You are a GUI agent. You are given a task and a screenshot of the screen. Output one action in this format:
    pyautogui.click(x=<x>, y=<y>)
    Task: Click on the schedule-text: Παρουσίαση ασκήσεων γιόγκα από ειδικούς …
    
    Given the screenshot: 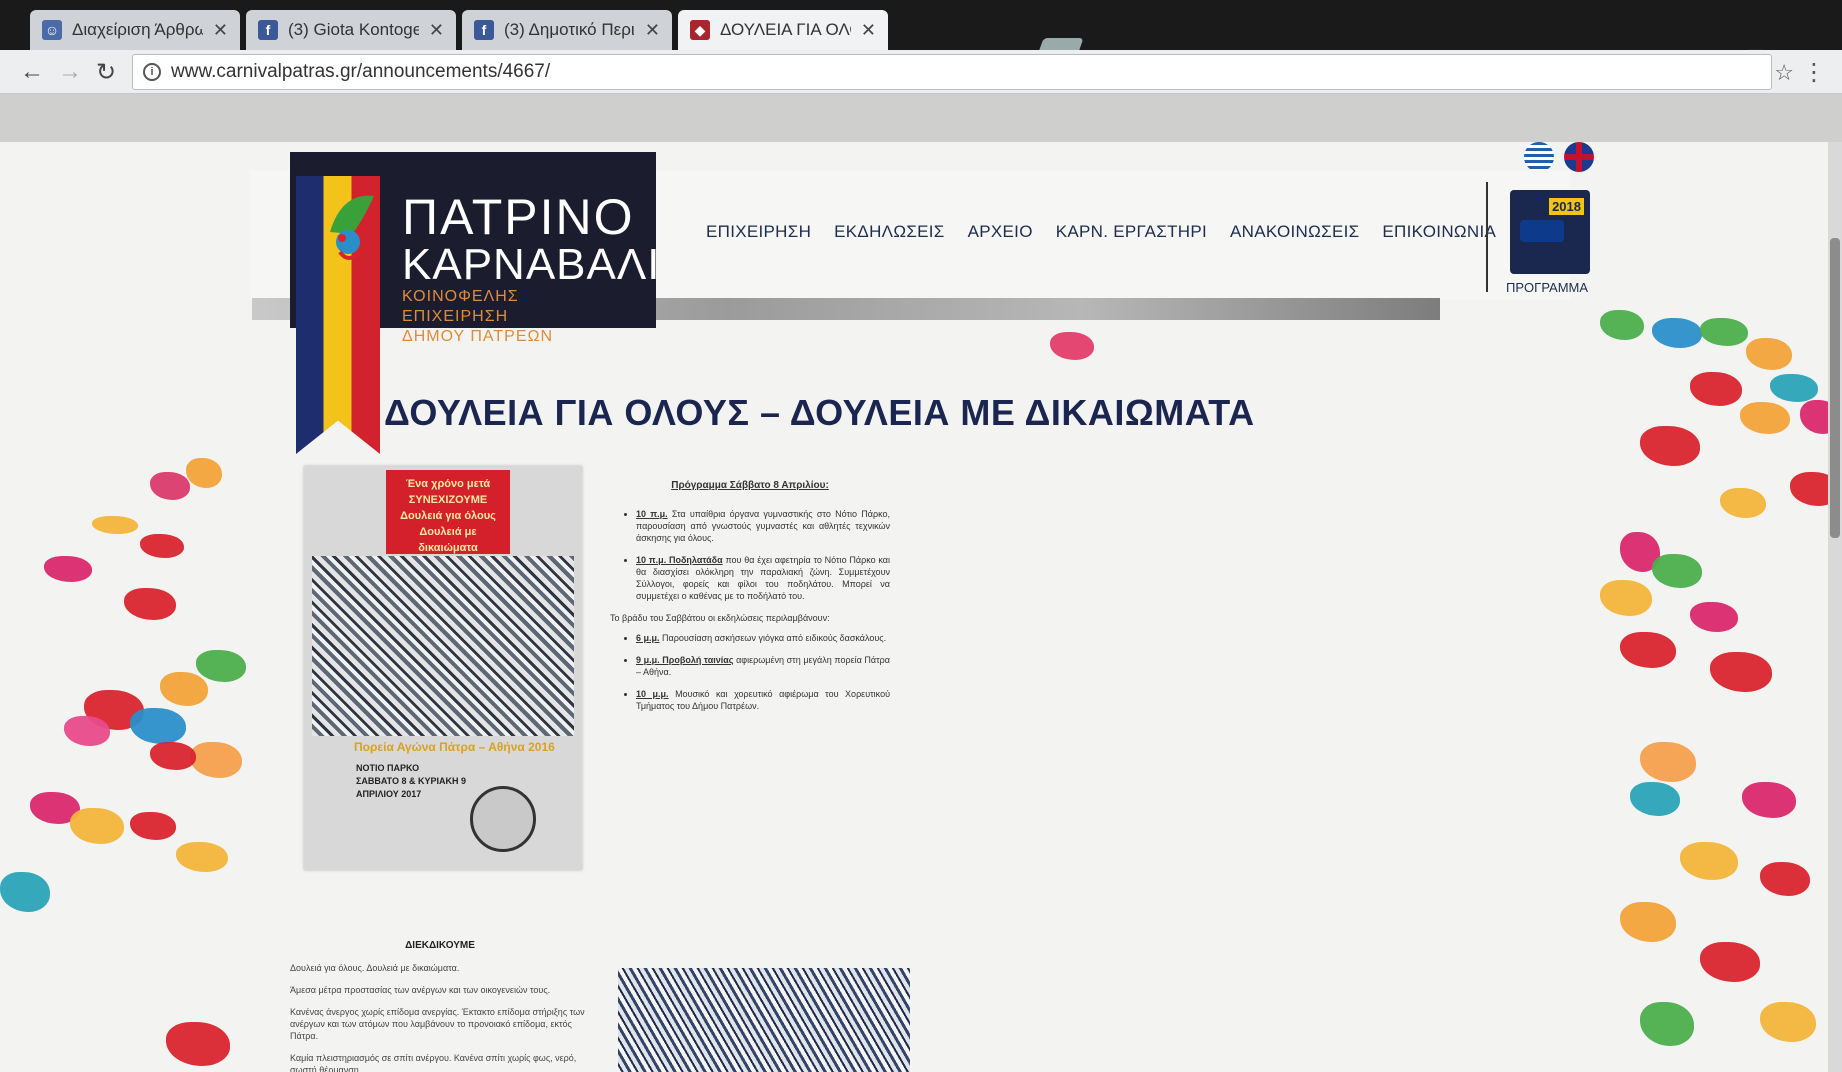 What is the action you would take?
    pyautogui.click(x=773, y=638)
    